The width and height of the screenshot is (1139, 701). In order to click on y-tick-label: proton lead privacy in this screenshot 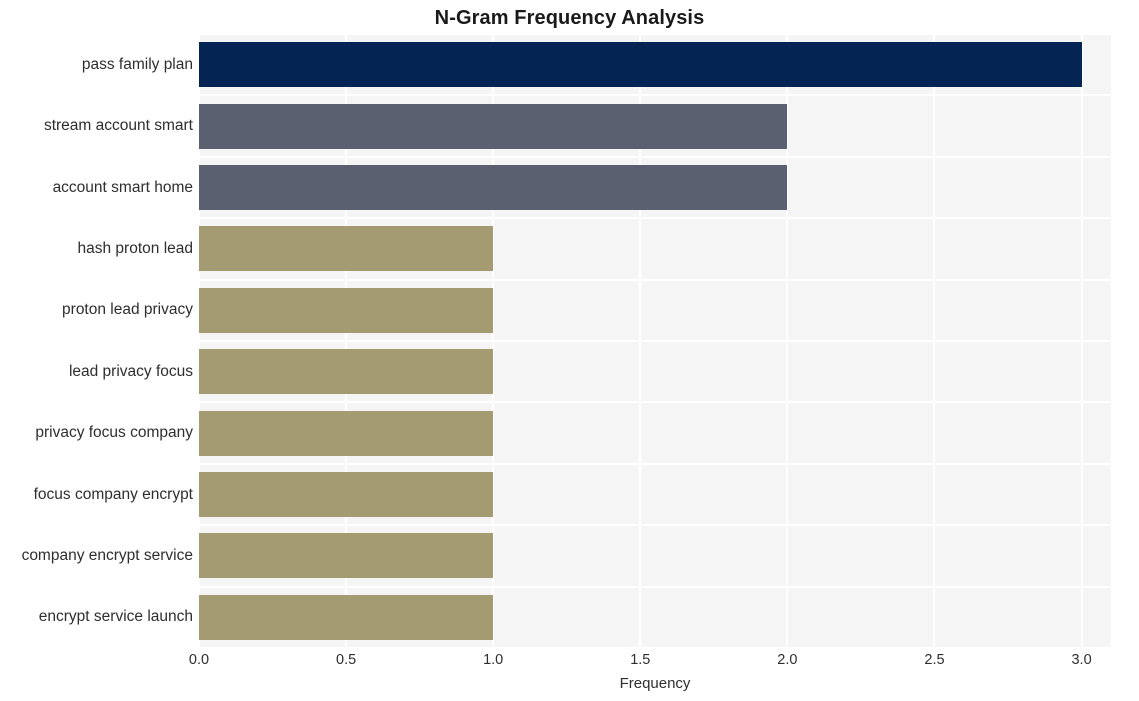, I will do `click(127, 310)`.